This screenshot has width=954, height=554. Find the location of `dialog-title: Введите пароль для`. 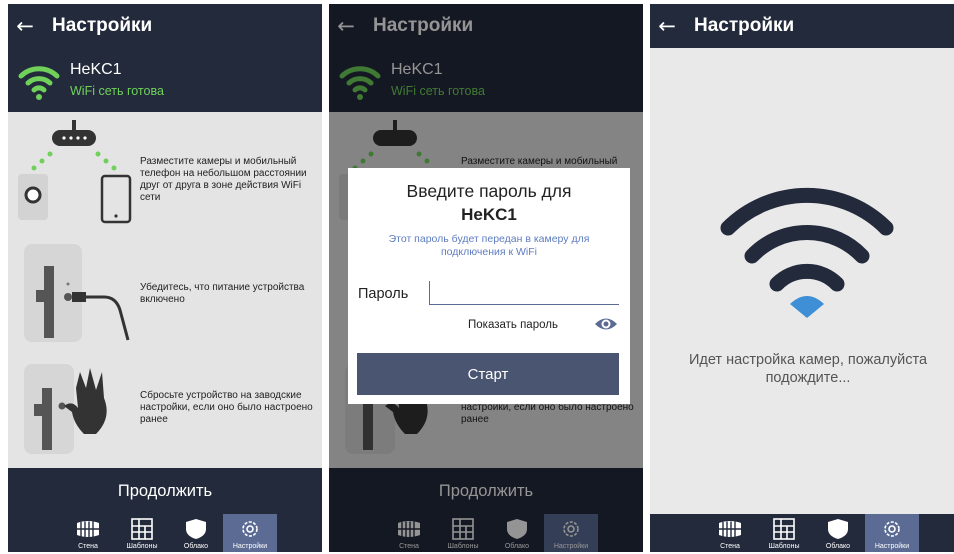

dialog-title: Введите пароль для is located at coordinates (489, 191).